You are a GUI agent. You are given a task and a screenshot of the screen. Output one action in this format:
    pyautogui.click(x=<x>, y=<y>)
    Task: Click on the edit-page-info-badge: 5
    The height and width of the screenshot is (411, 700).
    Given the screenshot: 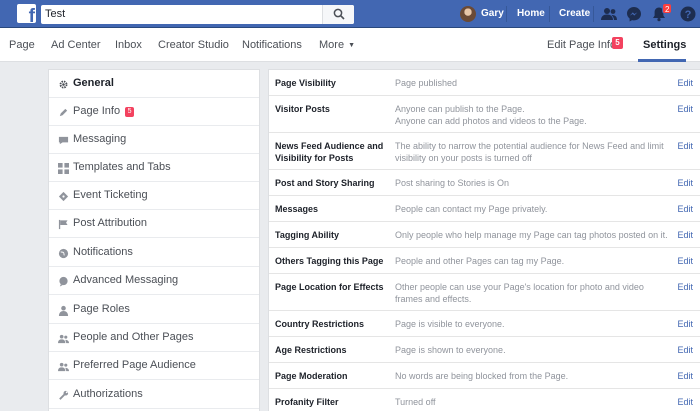 What is the action you would take?
    pyautogui.click(x=617, y=43)
    